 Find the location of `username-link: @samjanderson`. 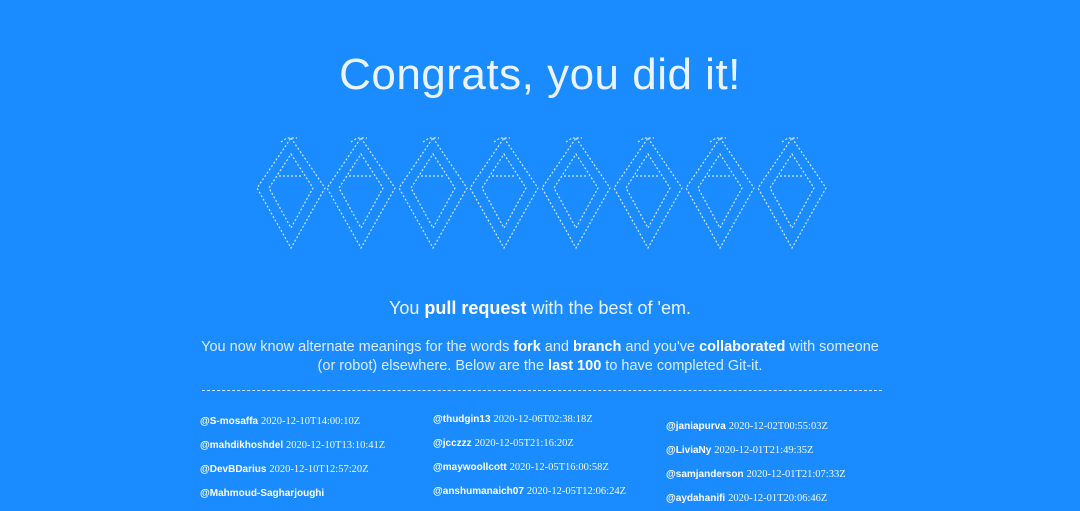

username-link: @samjanderson is located at coordinates (705, 474).